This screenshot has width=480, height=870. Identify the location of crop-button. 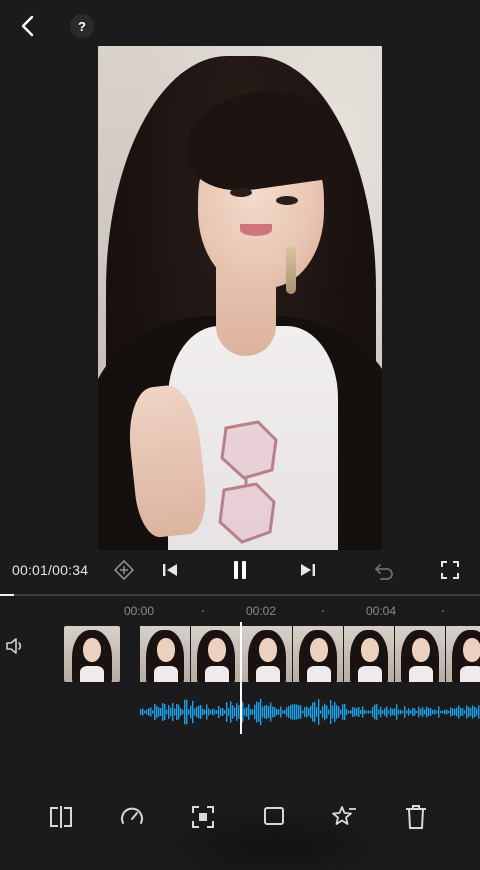
(203, 817).